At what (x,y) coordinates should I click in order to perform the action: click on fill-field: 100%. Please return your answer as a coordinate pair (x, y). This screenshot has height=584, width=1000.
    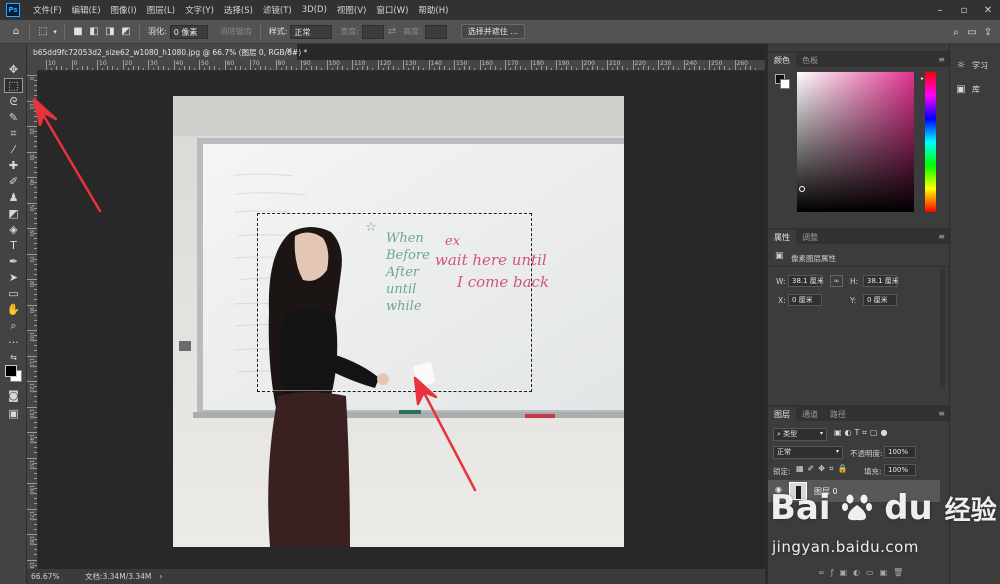
    Looking at the image, I should click on (900, 470).